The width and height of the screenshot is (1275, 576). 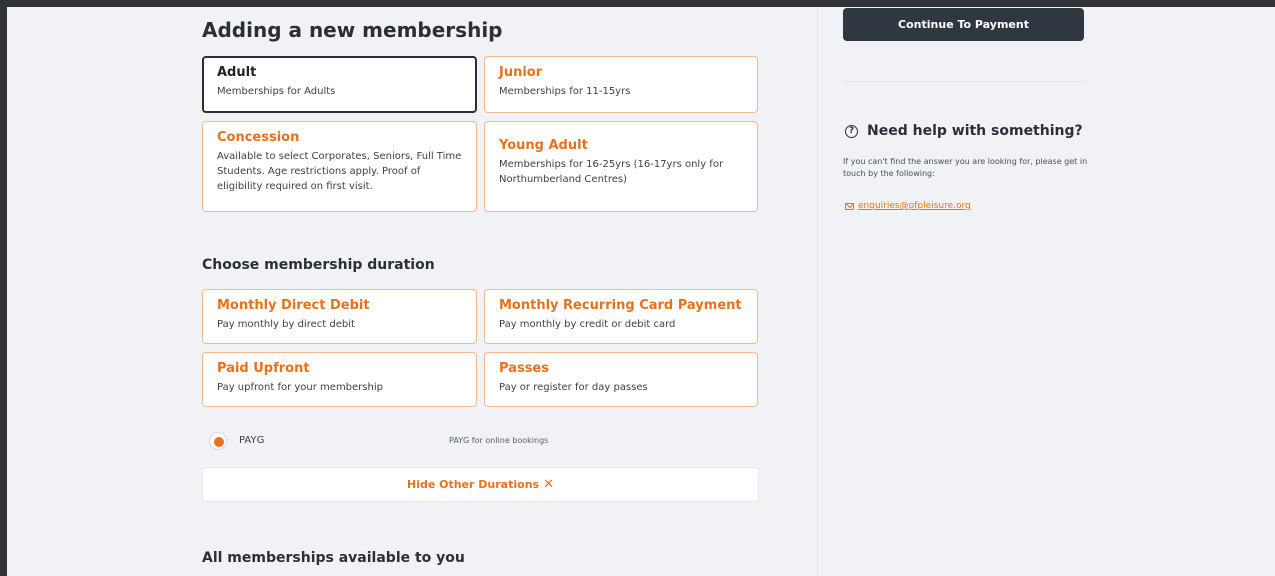 I want to click on help-title: Need help with something?, so click(x=975, y=131).